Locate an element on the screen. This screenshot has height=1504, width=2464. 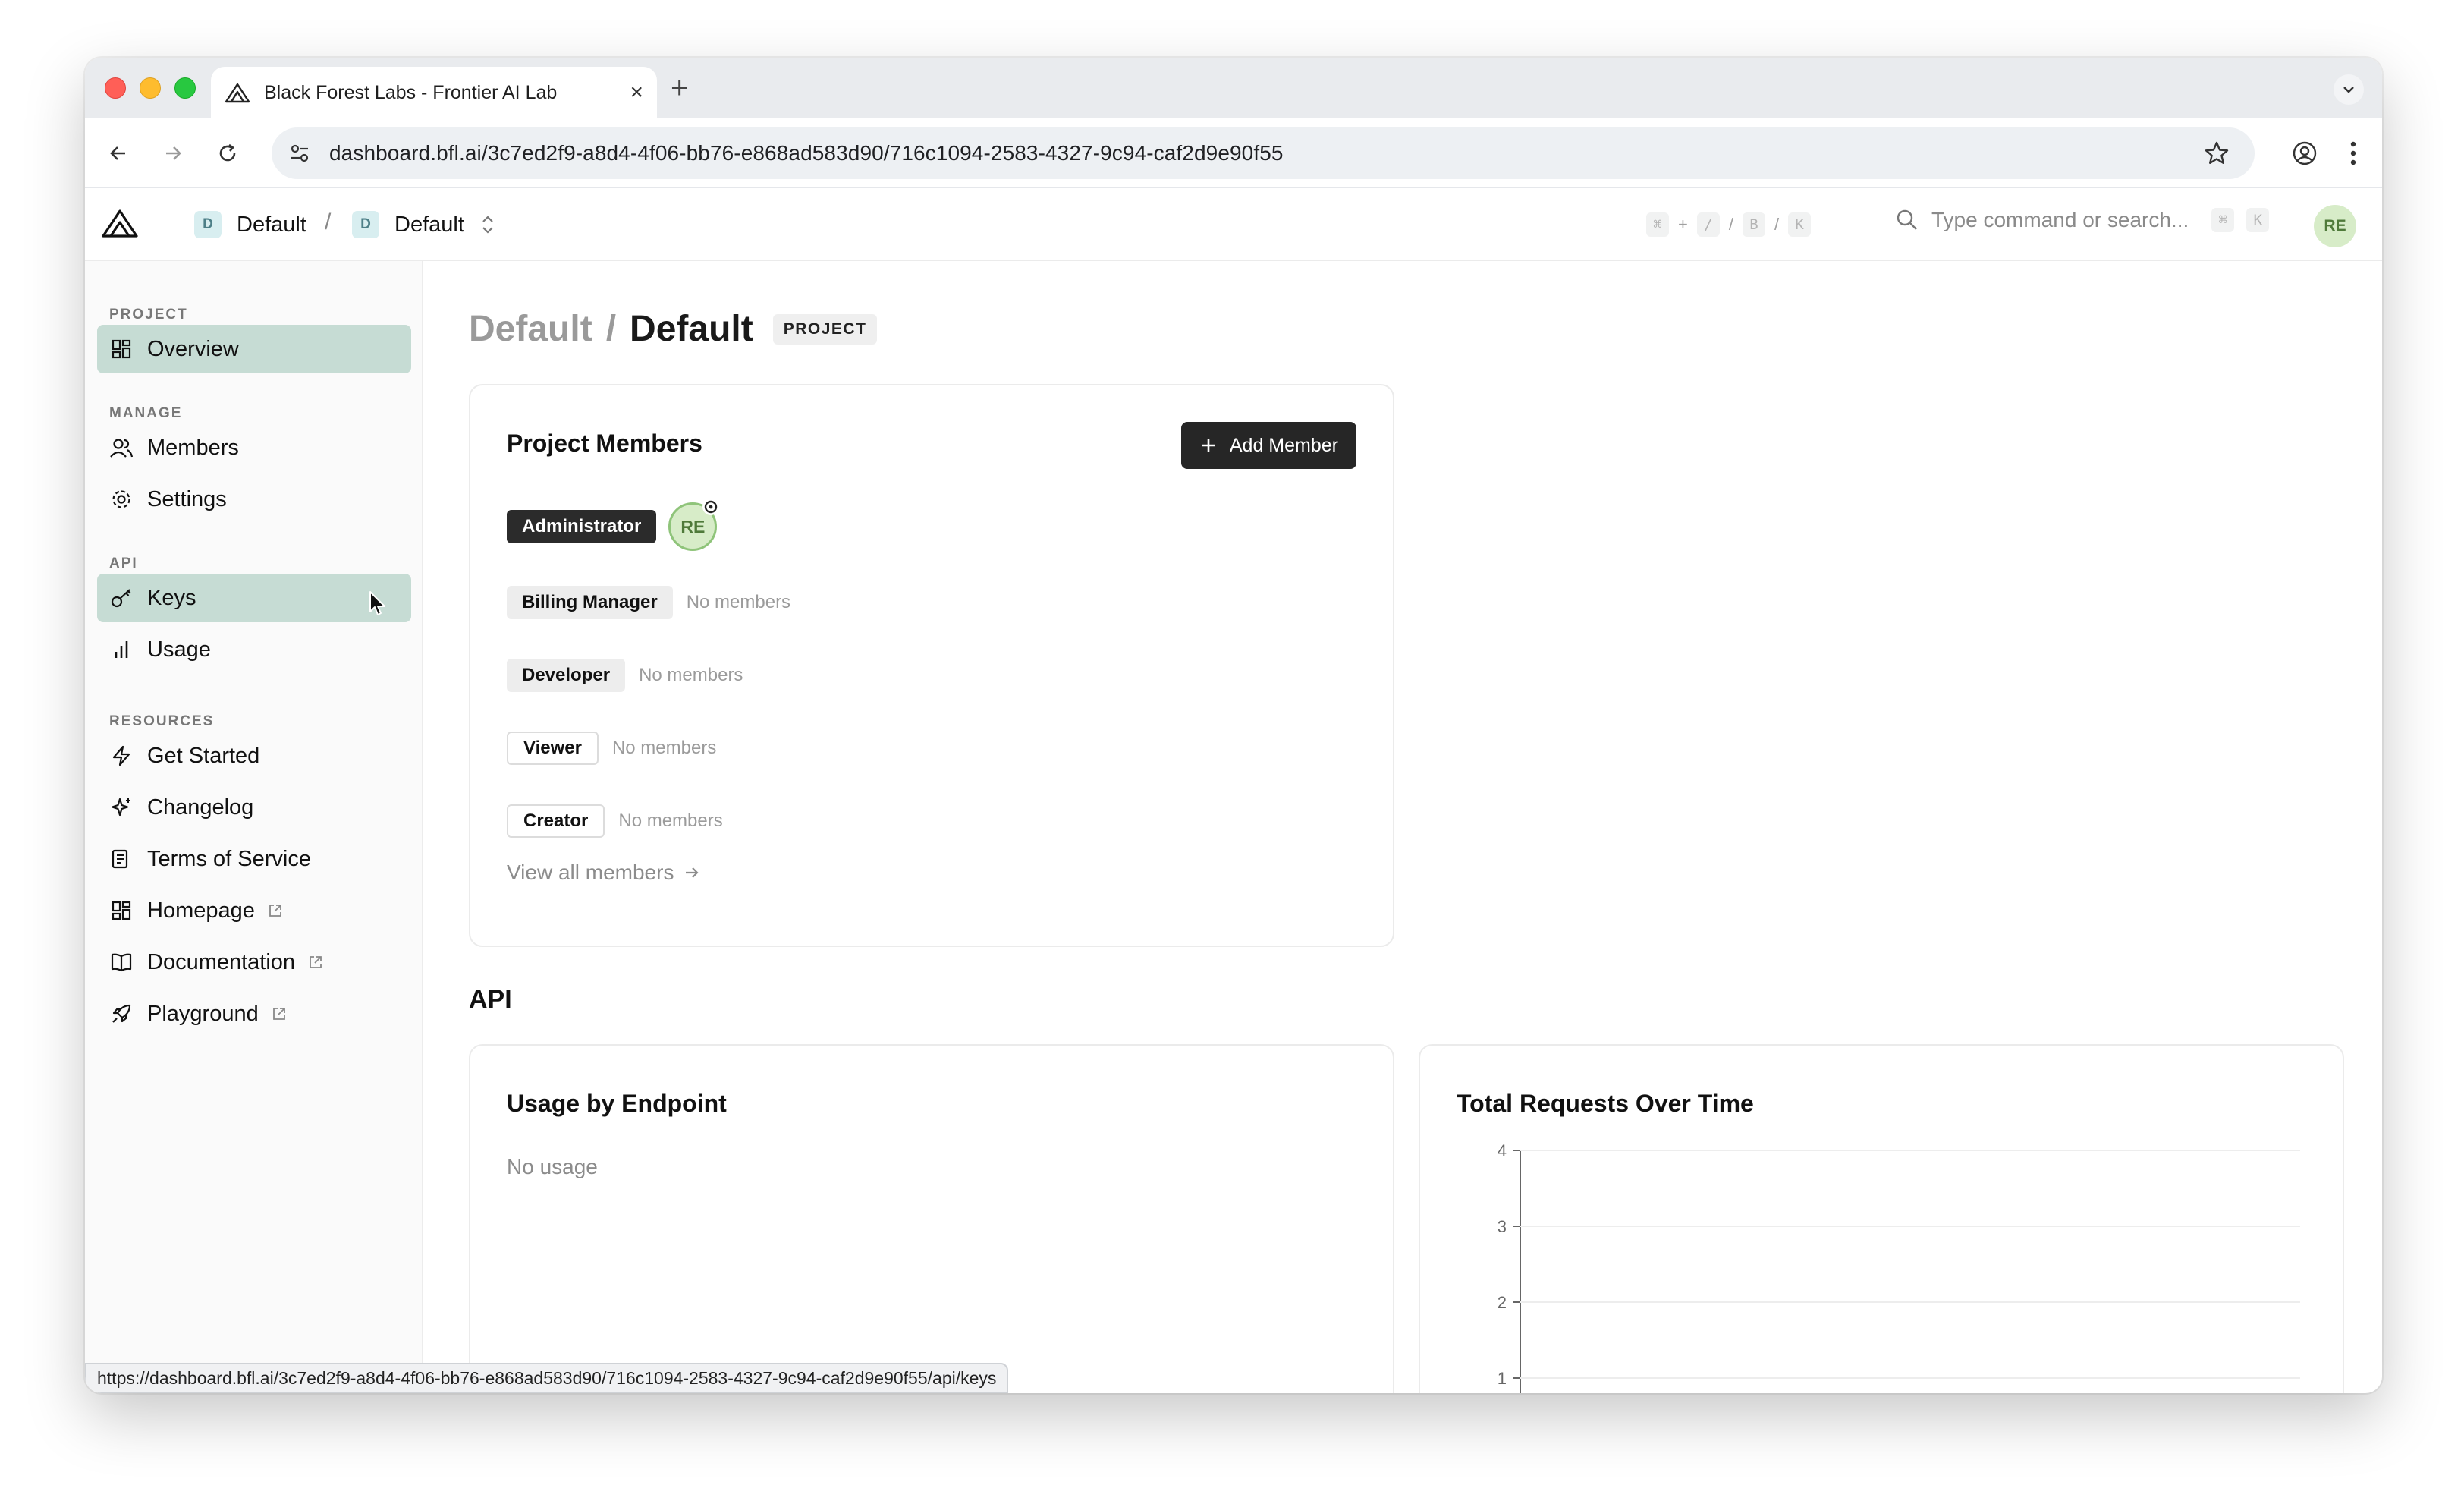
sidebar-item-label: Playground is located at coordinates (203, 1013).